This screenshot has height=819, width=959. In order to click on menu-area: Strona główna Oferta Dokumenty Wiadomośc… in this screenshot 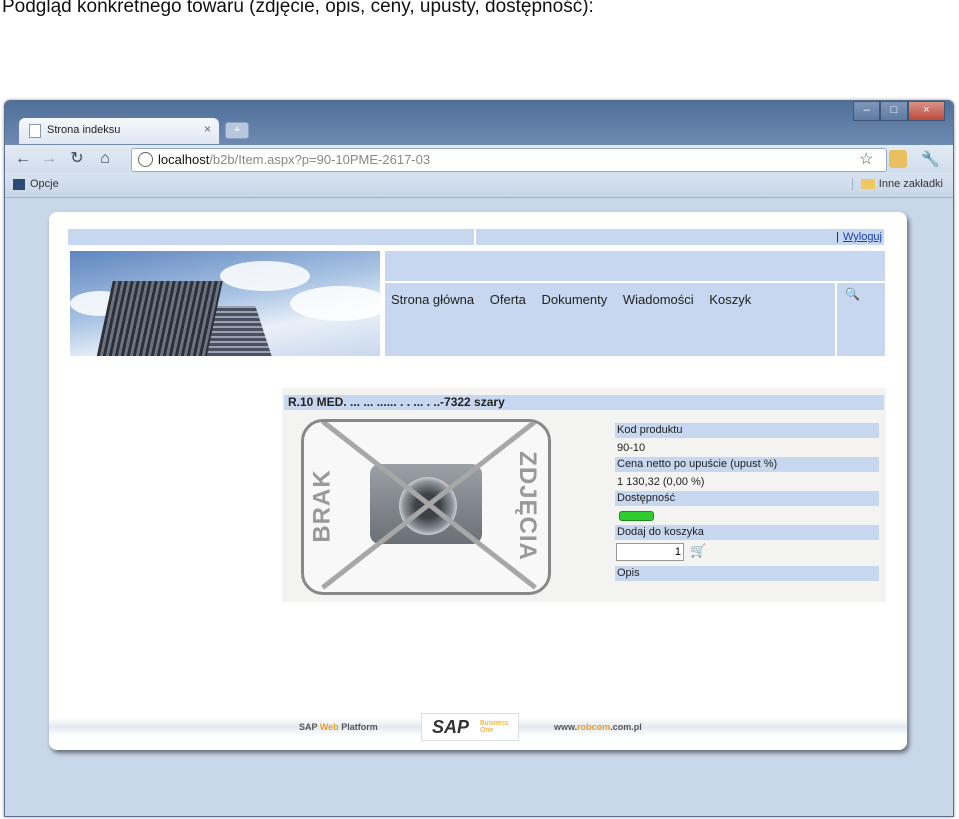, I will do `click(635, 303)`.